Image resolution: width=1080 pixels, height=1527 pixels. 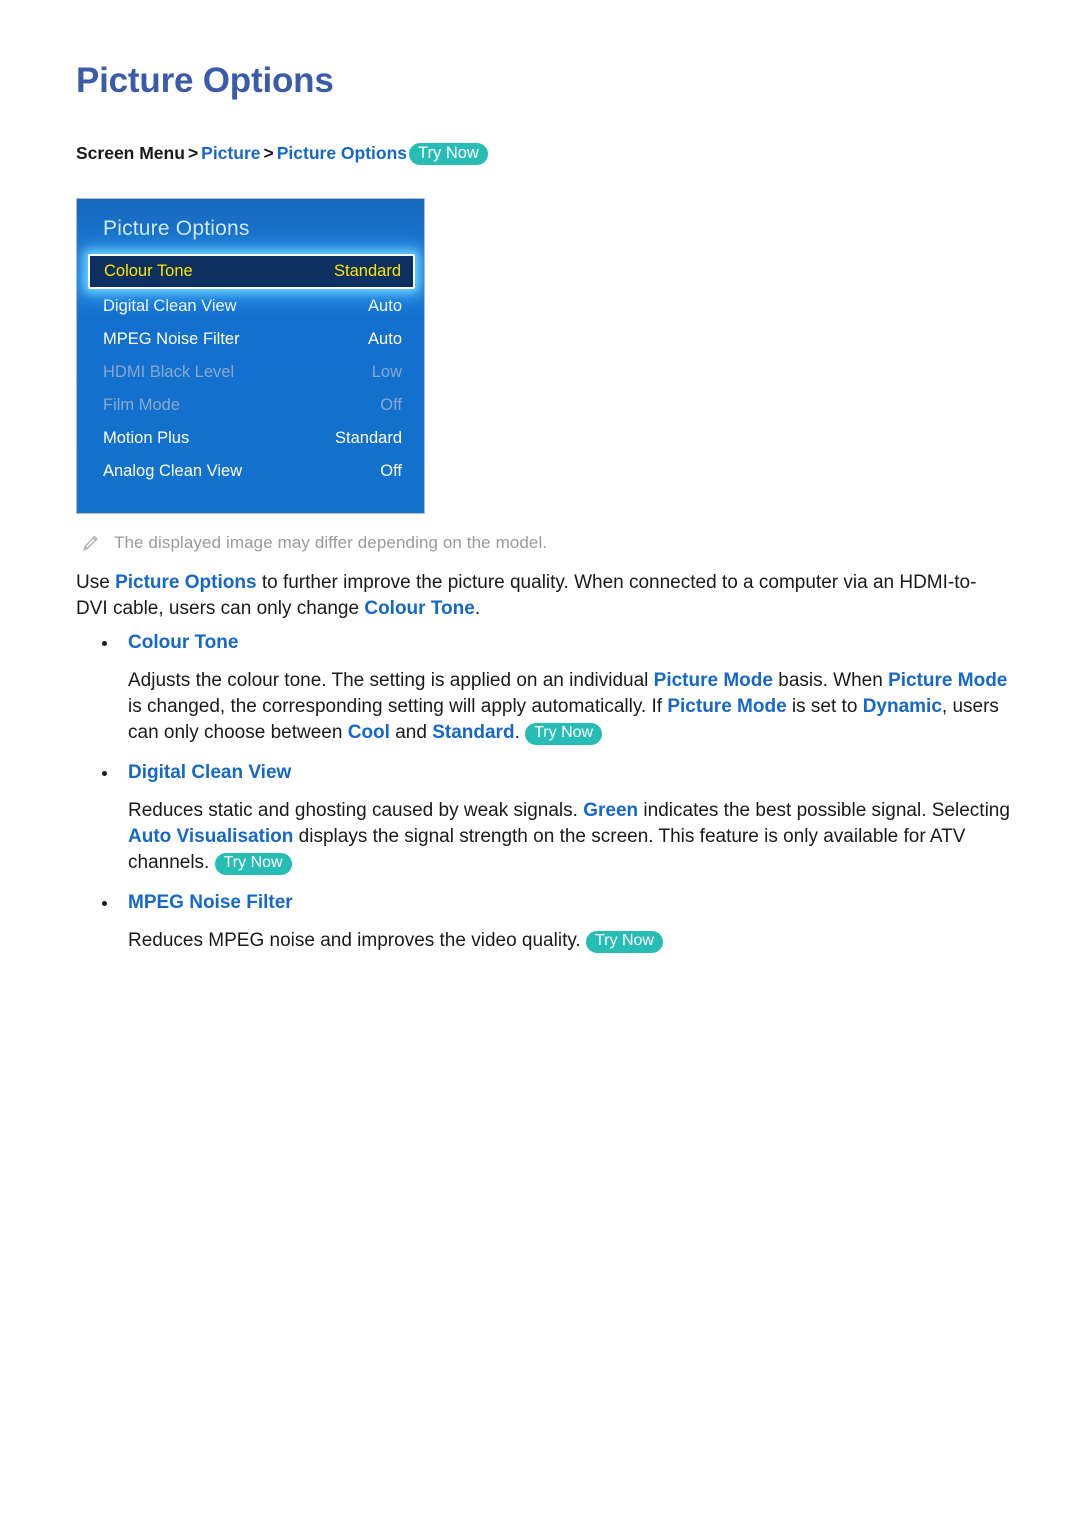 What do you see at coordinates (253, 864) in the screenshot?
I see `try-now-badge-digital-clean-view: Try Now` at bounding box center [253, 864].